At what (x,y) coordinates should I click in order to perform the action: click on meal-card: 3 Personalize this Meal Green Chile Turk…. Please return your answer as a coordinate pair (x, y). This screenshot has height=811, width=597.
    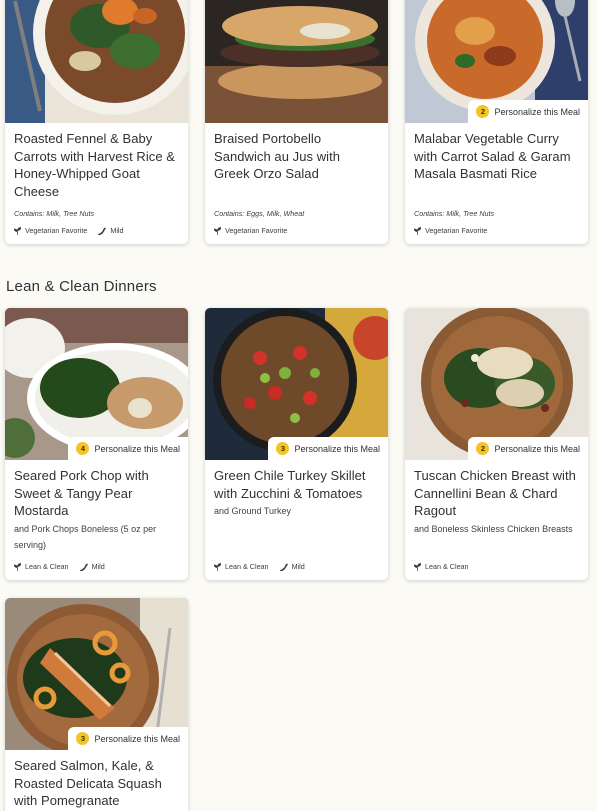
    Looking at the image, I should click on (296, 444).